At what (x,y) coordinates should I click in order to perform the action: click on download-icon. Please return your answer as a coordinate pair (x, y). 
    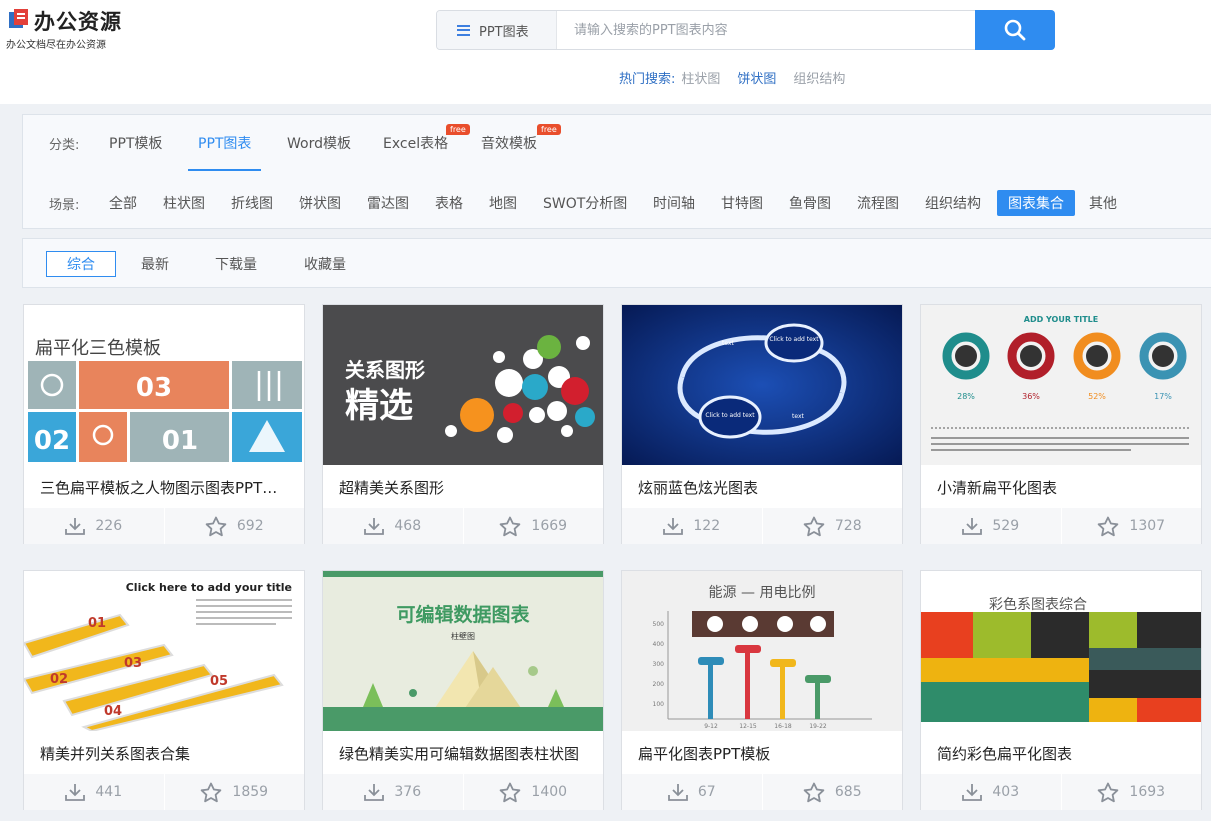
    Looking at the image, I should click on (75, 526).